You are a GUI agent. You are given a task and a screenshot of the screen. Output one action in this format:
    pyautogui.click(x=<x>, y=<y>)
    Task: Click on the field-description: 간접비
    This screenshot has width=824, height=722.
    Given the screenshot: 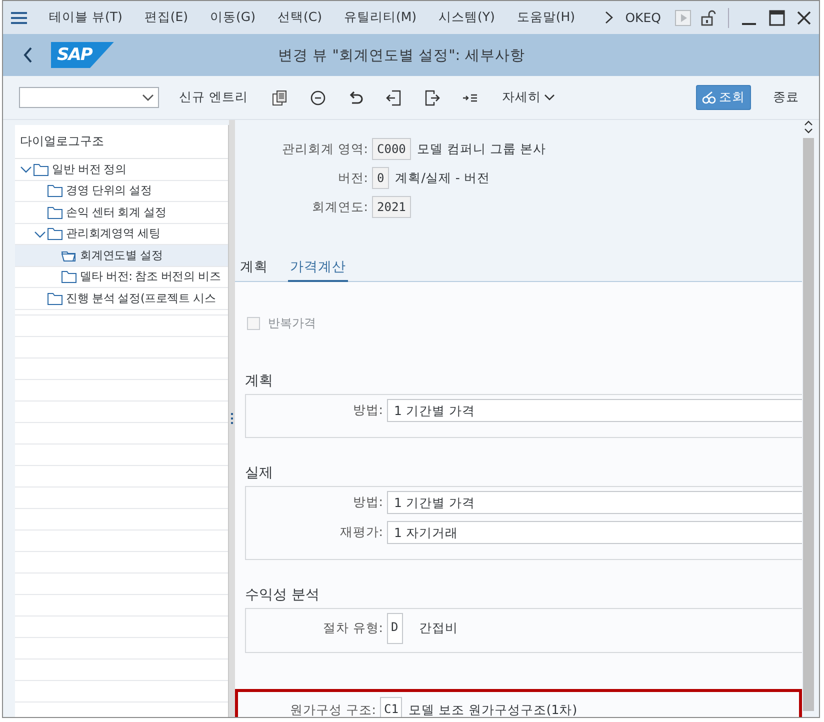 What is the action you would take?
    pyautogui.click(x=438, y=628)
    